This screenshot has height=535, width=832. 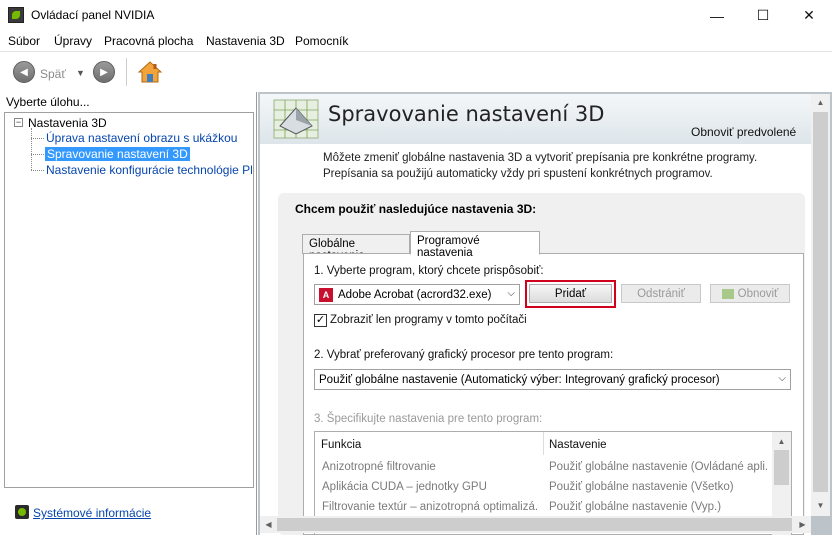 I want to click on forward-arrow-icon: ▶, so click(x=104, y=72).